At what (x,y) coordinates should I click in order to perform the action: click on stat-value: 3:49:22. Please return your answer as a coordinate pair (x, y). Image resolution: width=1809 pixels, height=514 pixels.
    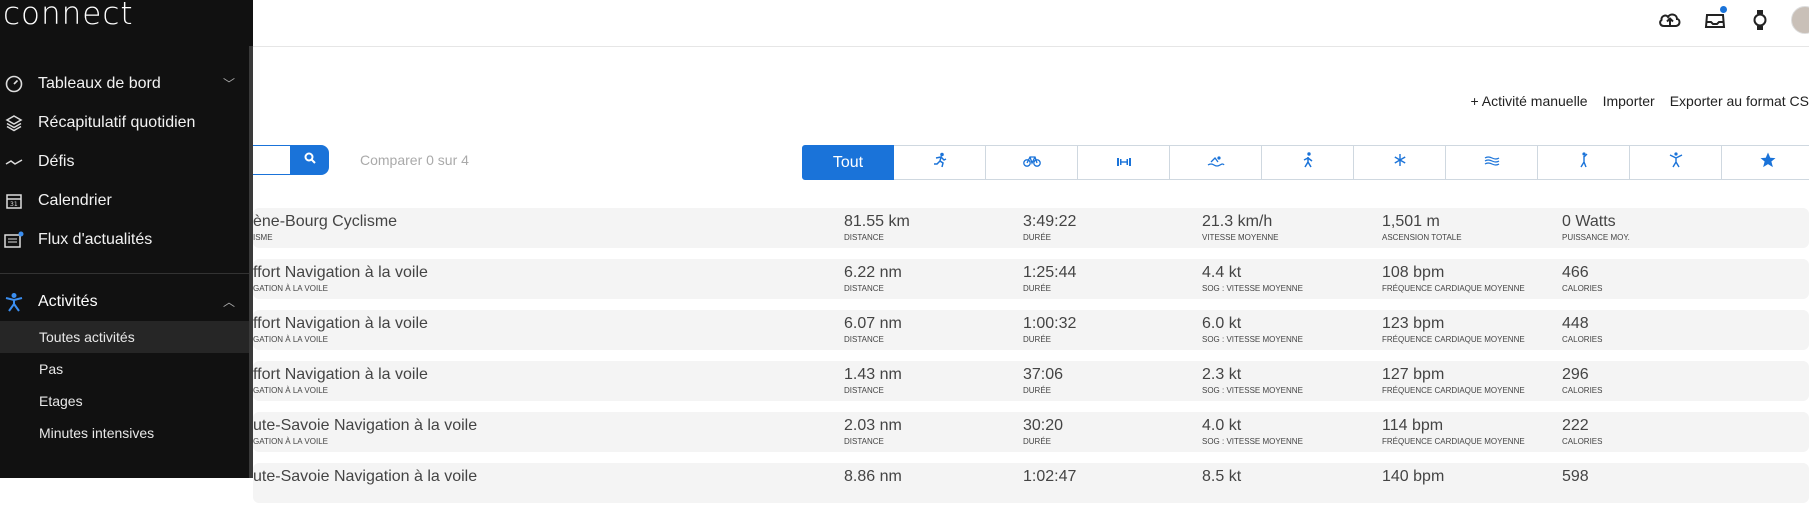
    Looking at the image, I should click on (1050, 221).